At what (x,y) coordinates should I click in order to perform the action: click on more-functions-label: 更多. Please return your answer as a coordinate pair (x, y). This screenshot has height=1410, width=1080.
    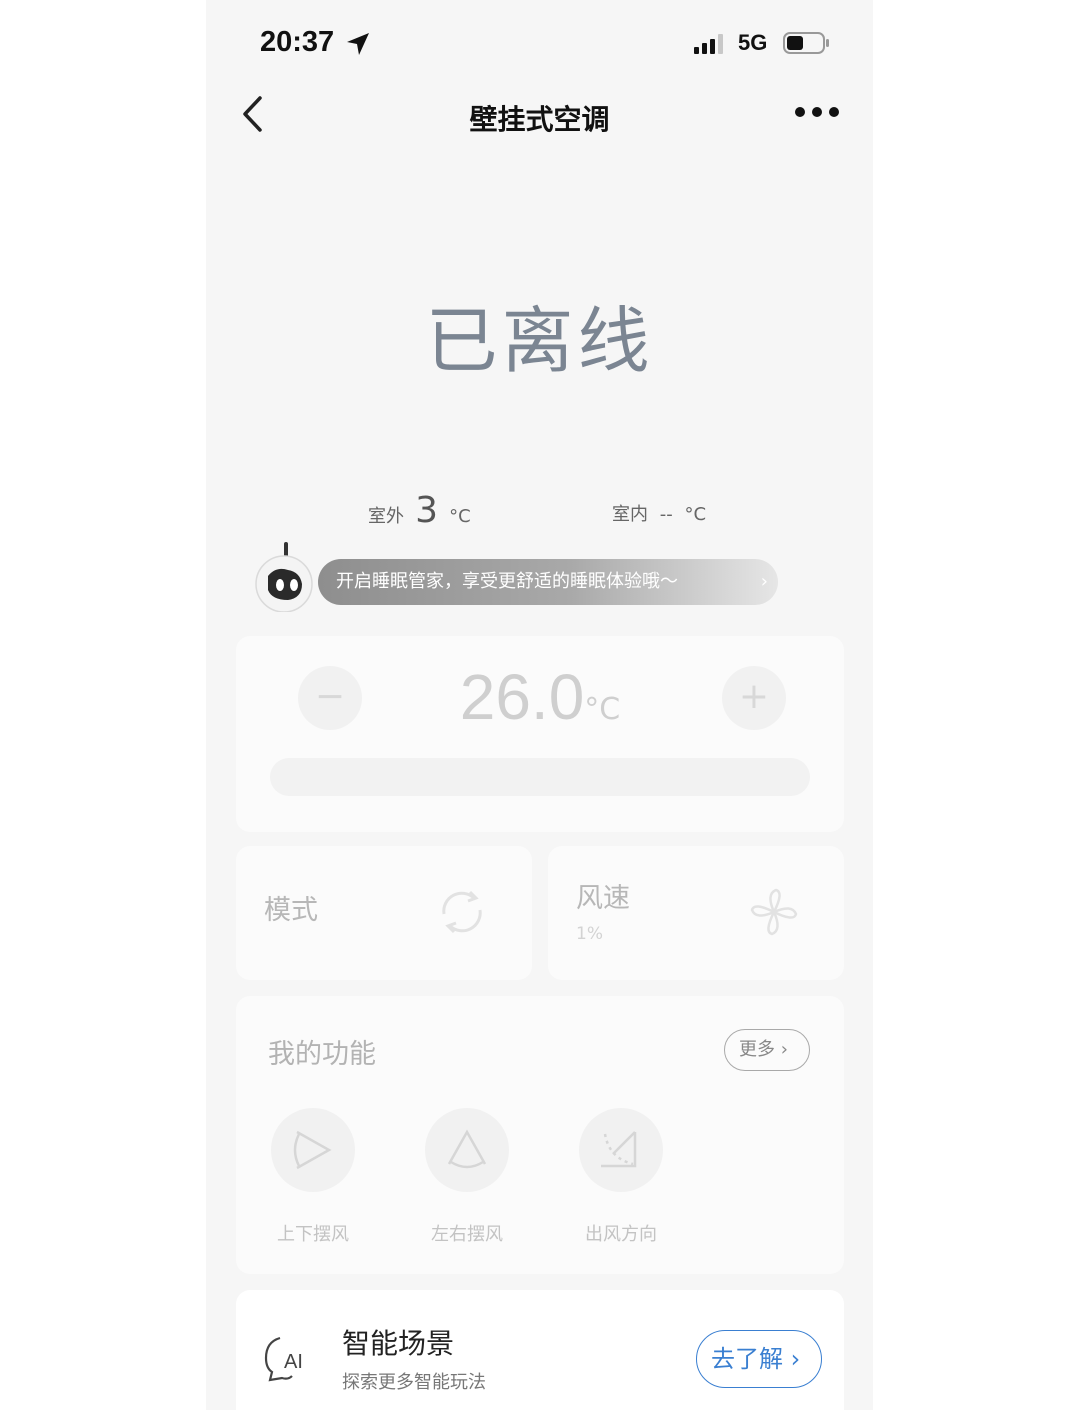
    Looking at the image, I should click on (757, 1049).